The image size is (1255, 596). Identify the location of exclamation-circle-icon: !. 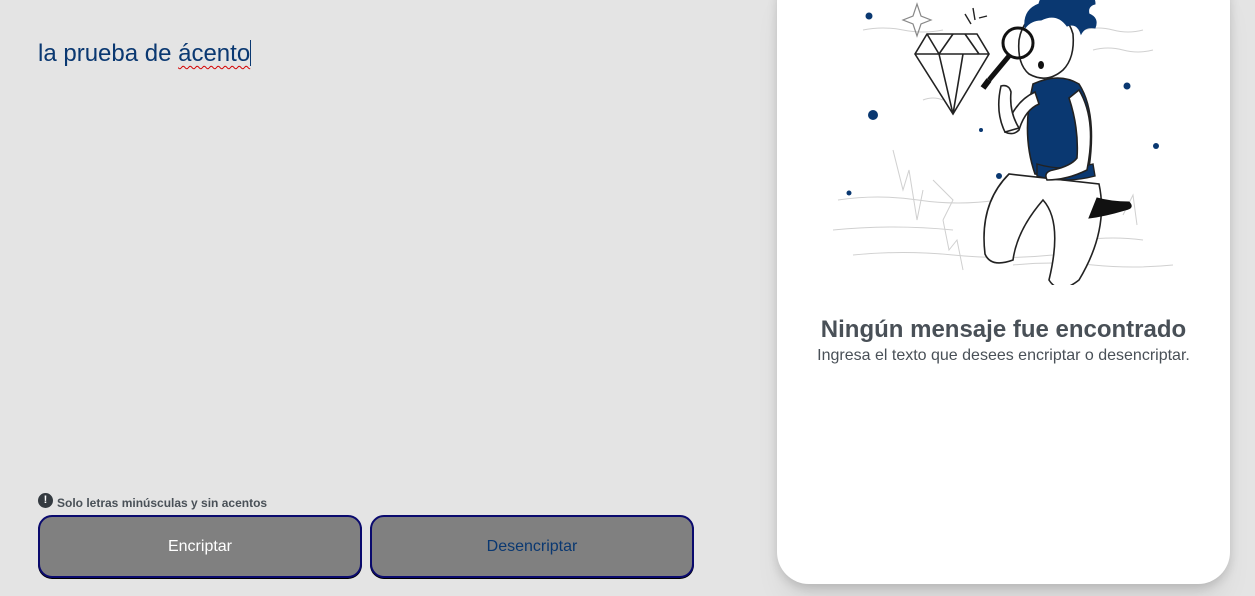
(45, 500).